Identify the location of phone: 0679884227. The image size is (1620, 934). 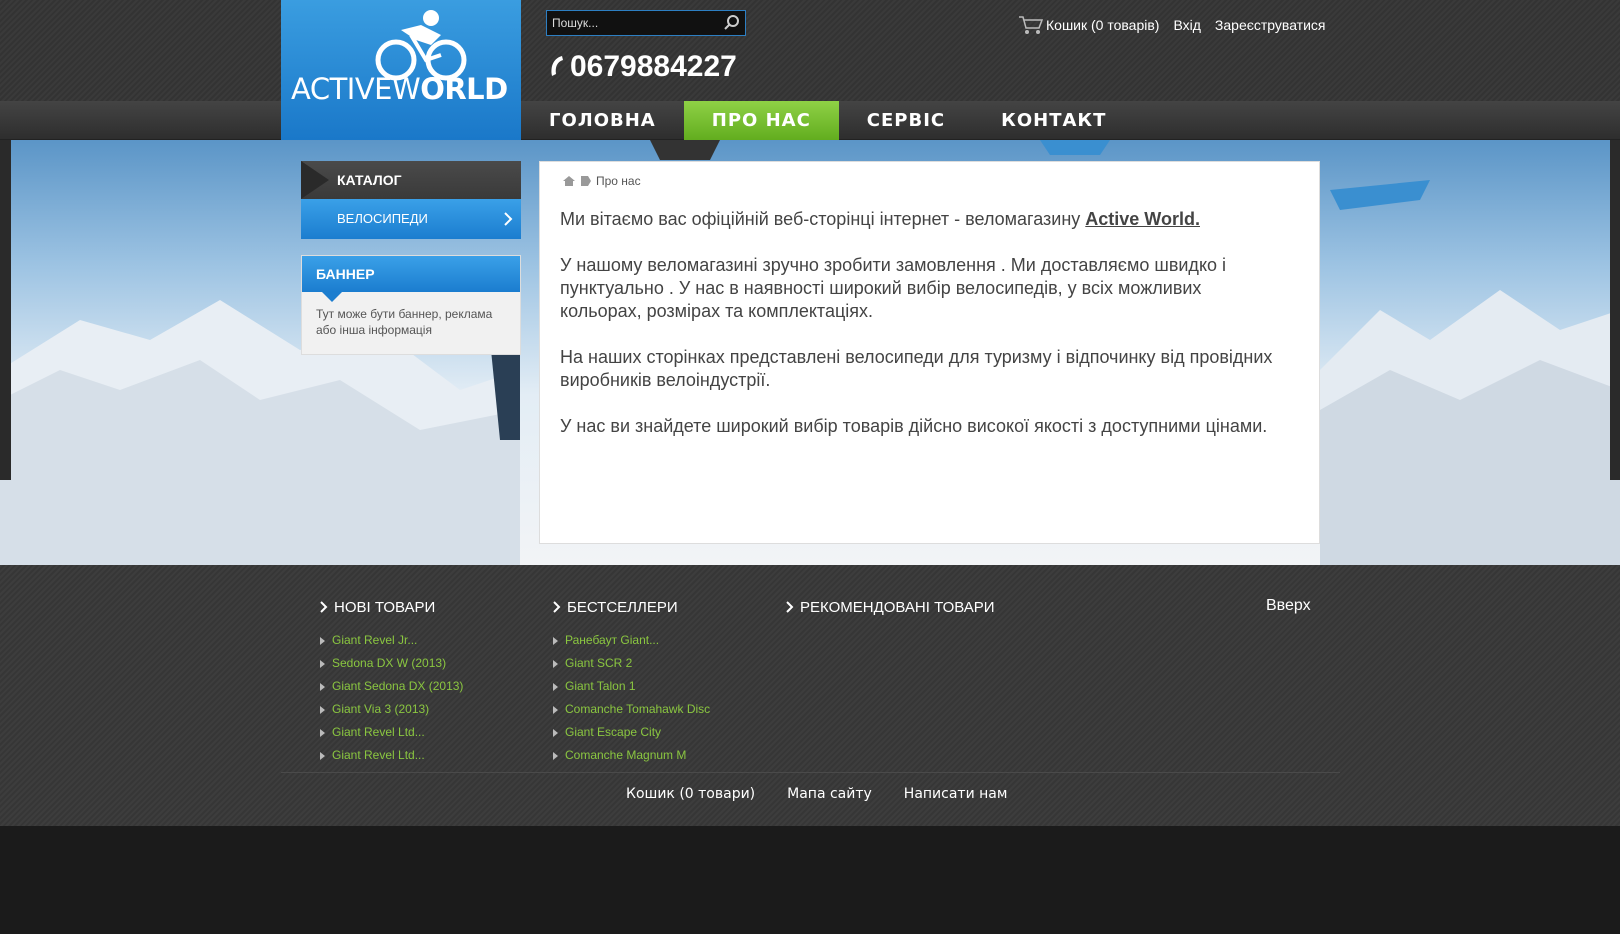
(641, 67).